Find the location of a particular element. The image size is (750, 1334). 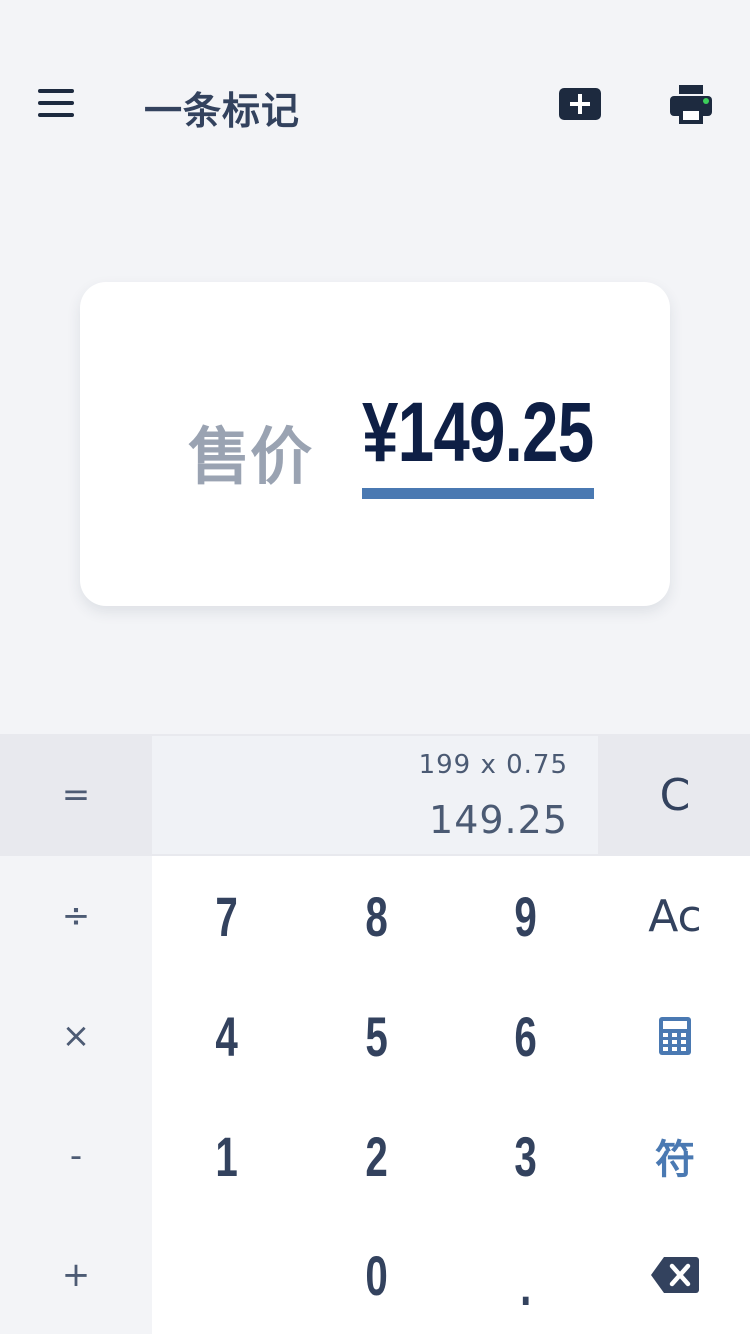

result-text: 149.25 is located at coordinates (498, 820).